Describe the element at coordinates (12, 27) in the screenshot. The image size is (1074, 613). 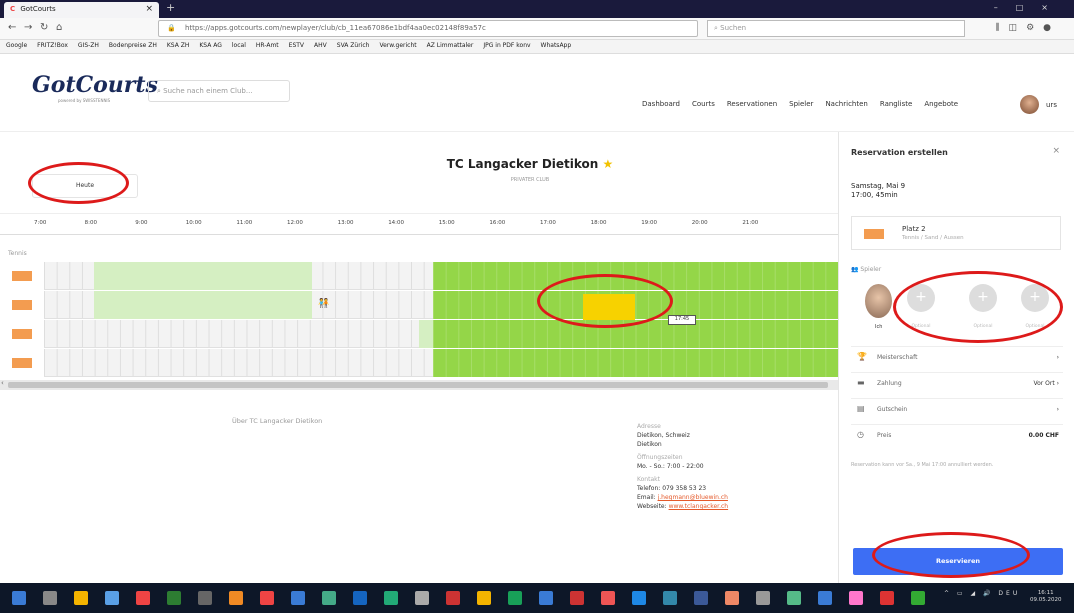
I see `back-icon: ←` at that location.